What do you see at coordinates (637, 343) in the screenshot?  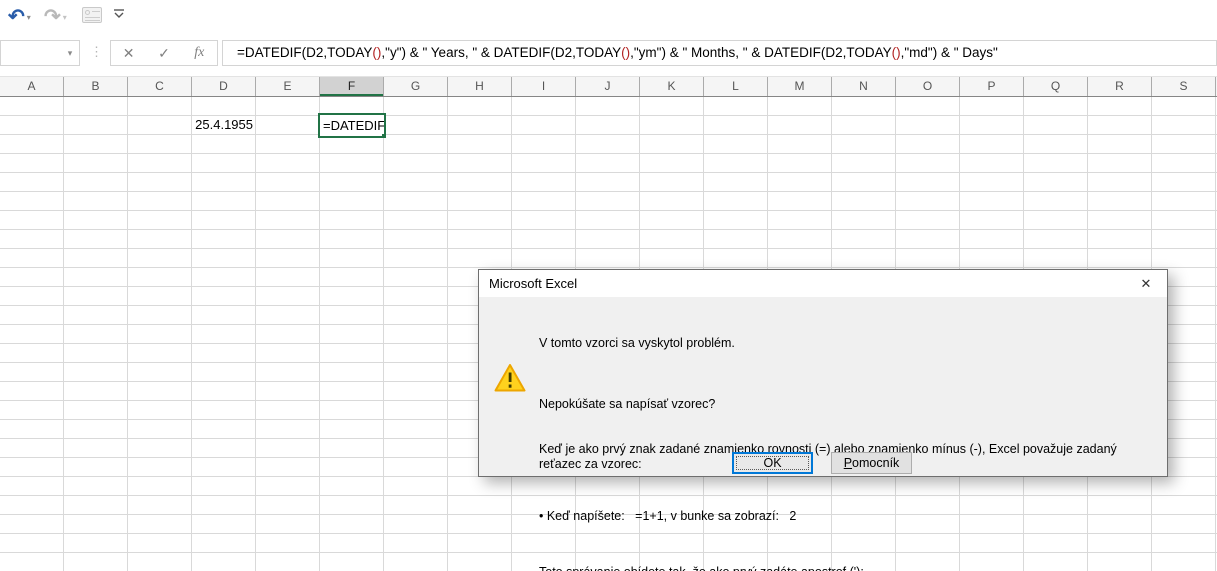 I see `message-line: V tomto vzorci sa vyskytol problém.` at bounding box center [637, 343].